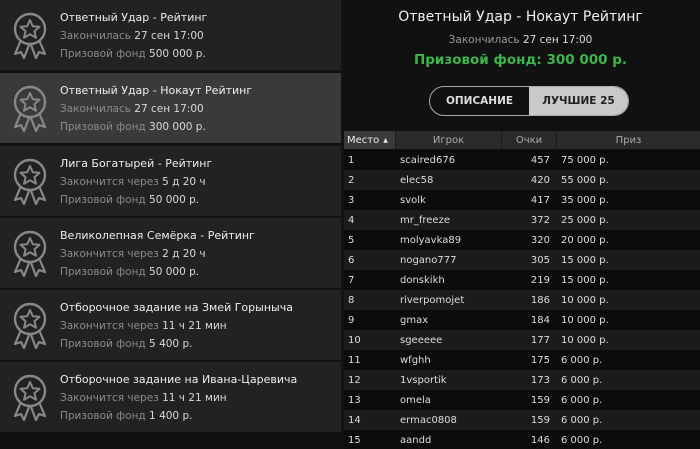 This screenshot has height=449, width=700. Describe the element at coordinates (479, 101) in the screenshot. I see `tab-description: ОПИСАНИЕ` at that location.